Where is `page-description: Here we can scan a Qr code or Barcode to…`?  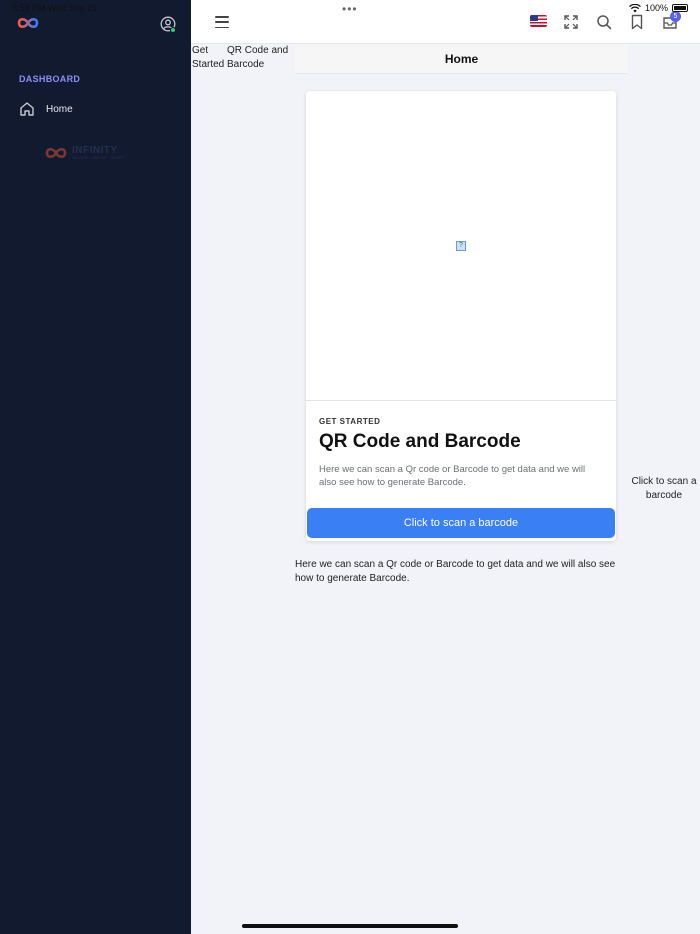 page-description: Here we can scan a Qr code or Barcode to… is located at coordinates (455, 571).